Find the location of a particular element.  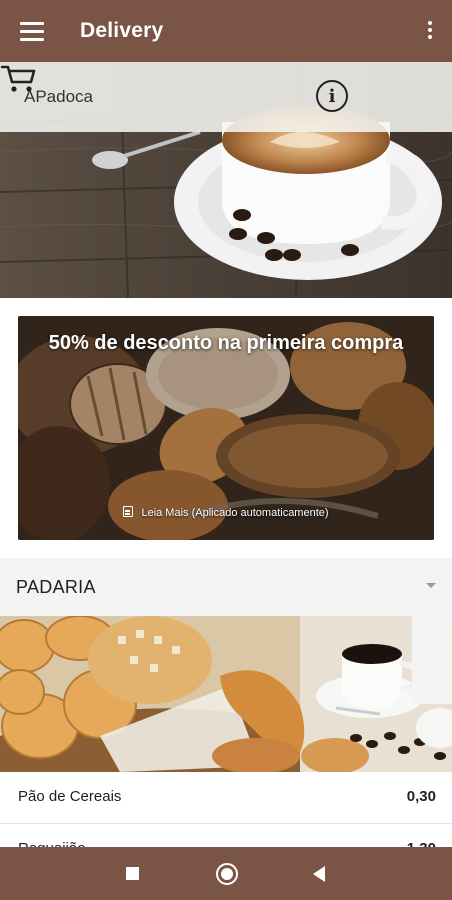

promo-read-more-label: Leia Mais (Aplicado automaticamente) is located at coordinates (235, 513).